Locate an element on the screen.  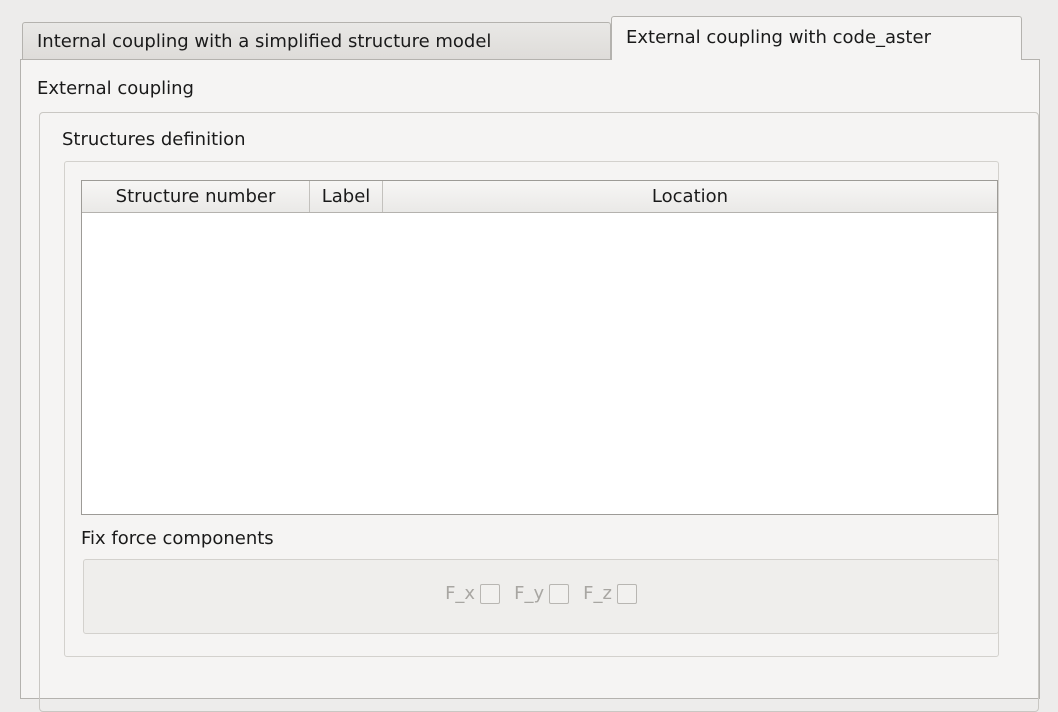
structures-definition-title: Structures definition is located at coordinates (154, 139).